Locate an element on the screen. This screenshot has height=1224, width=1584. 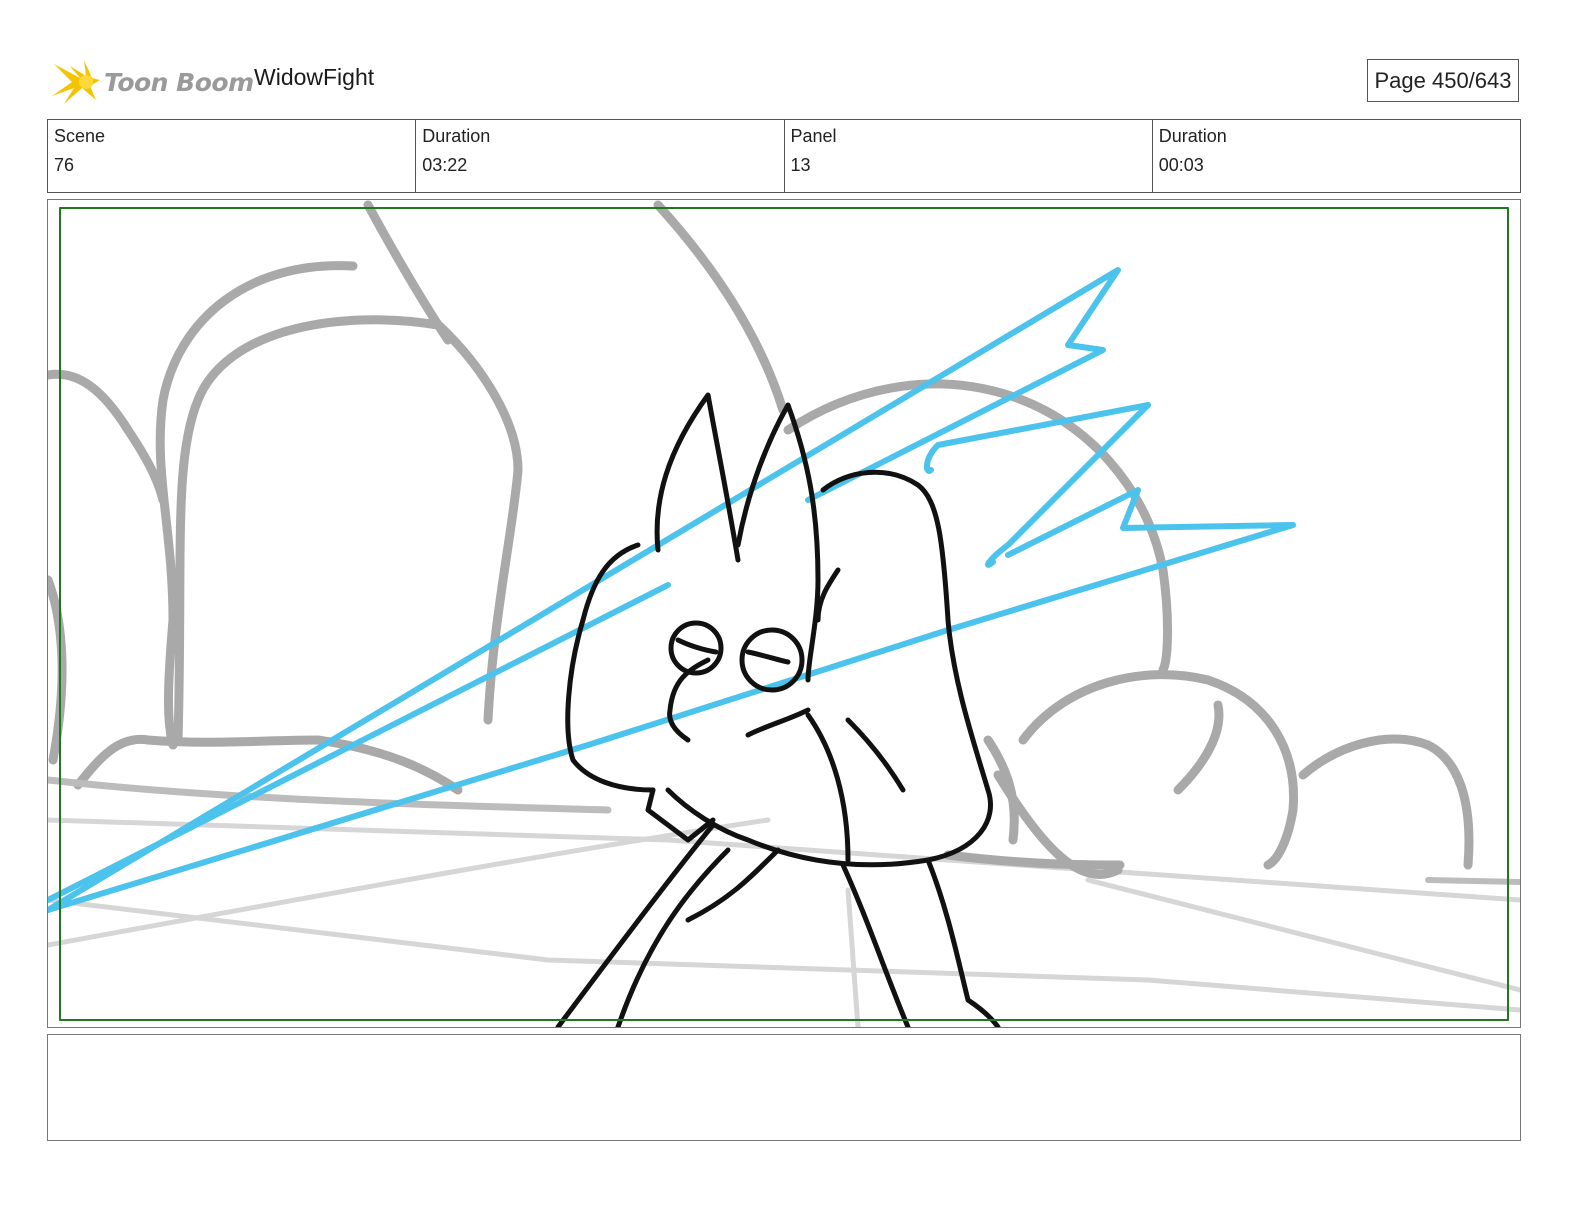
starburst-icon is located at coordinates (76, 82).